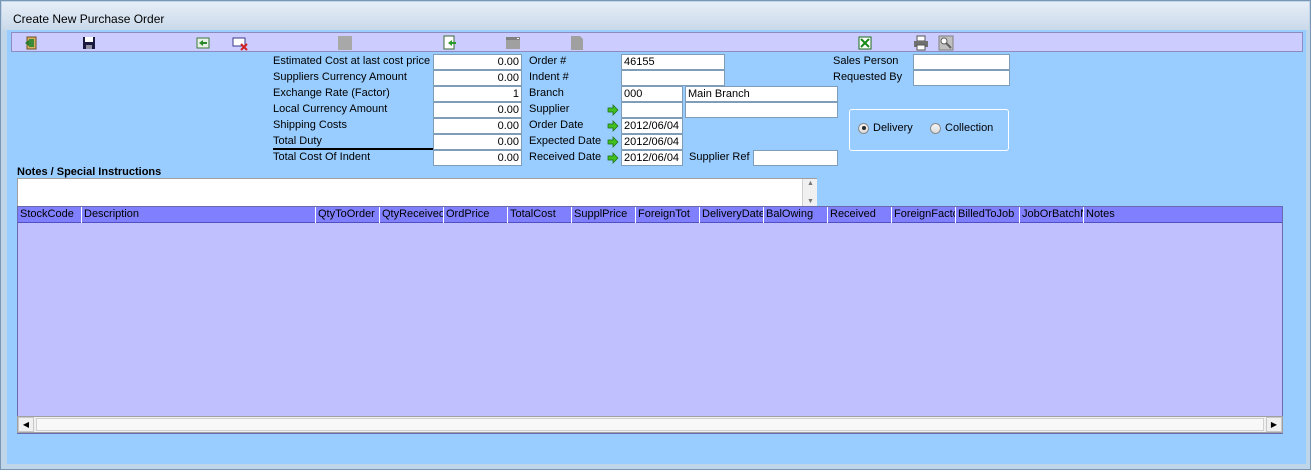 This screenshot has height=470, width=1311. What do you see at coordinates (795, 158) in the screenshot?
I see `supplier-ref-field` at bounding box center [795, 158].